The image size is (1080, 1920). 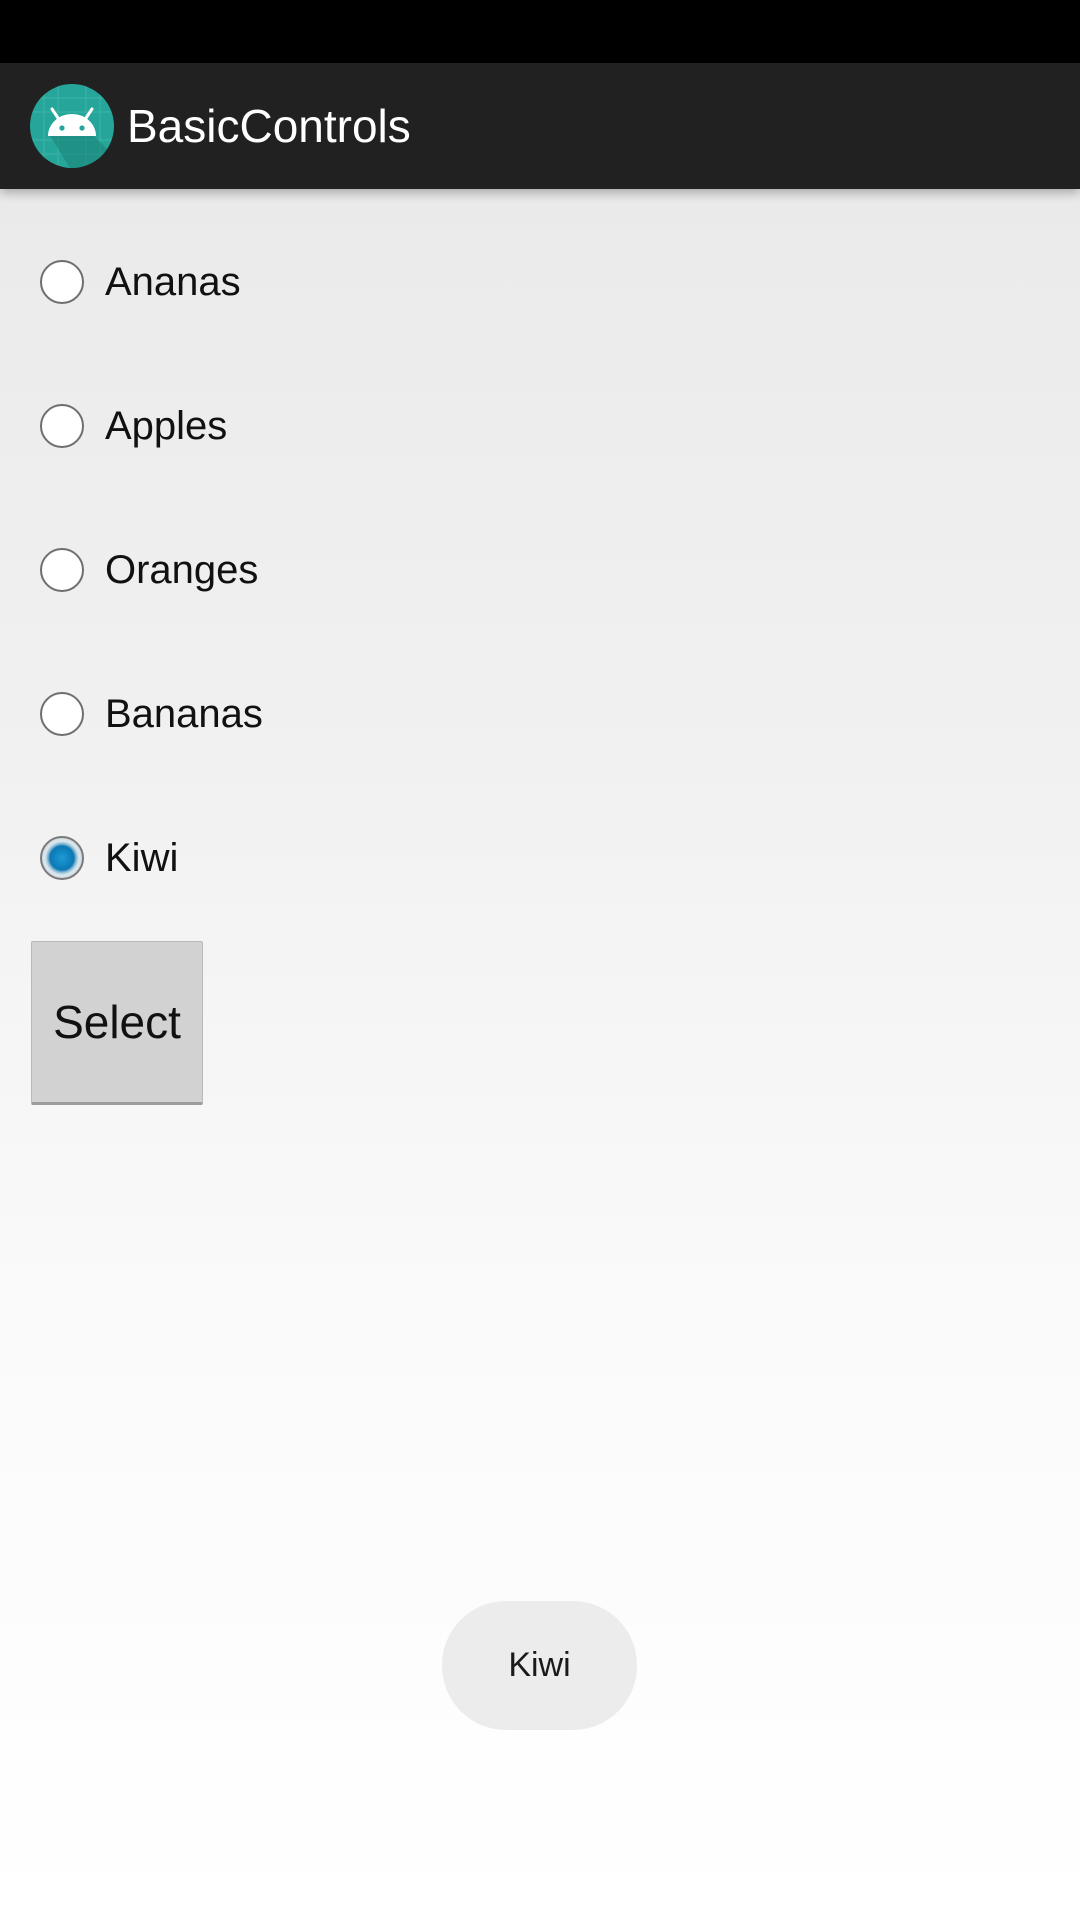 I want to click on android-icon, so click(x=72, y=126).